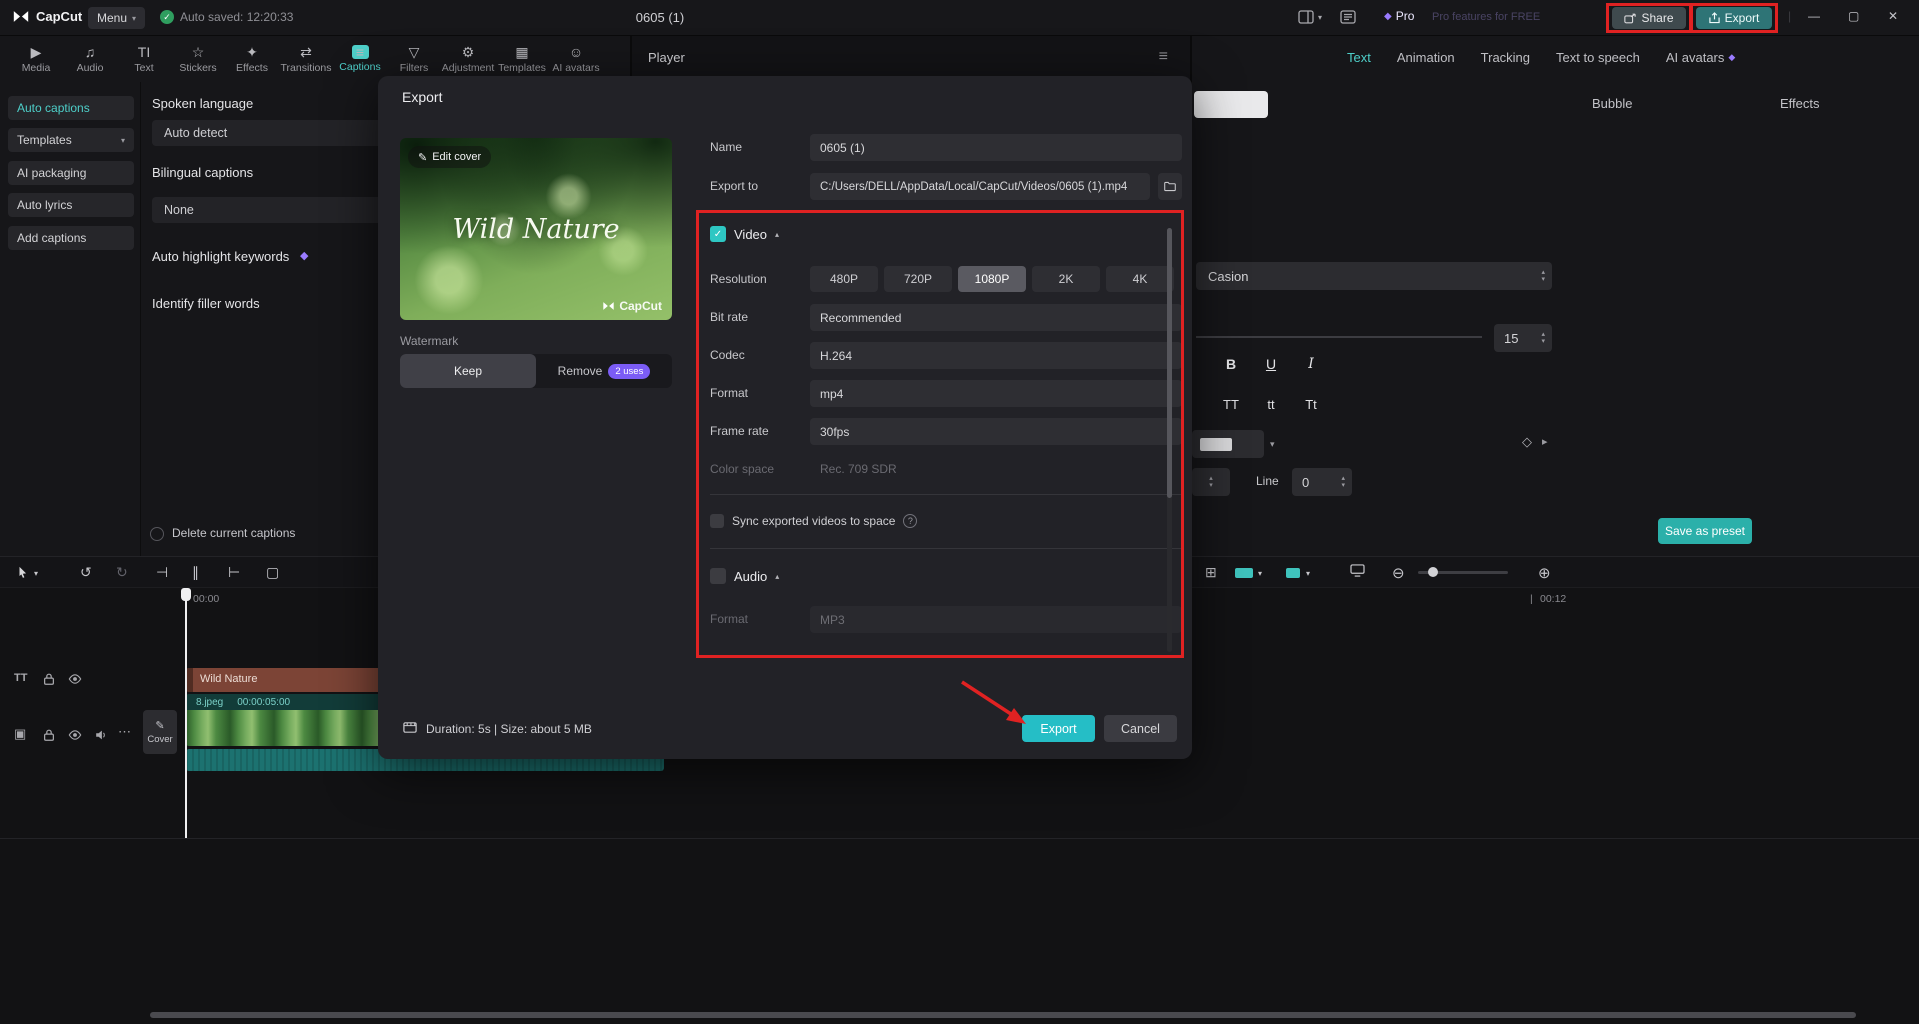  Describe the element at coordinates (1546, 338) in the screenshot. I see `font-size-stepper: ▴ ▾` at that location.